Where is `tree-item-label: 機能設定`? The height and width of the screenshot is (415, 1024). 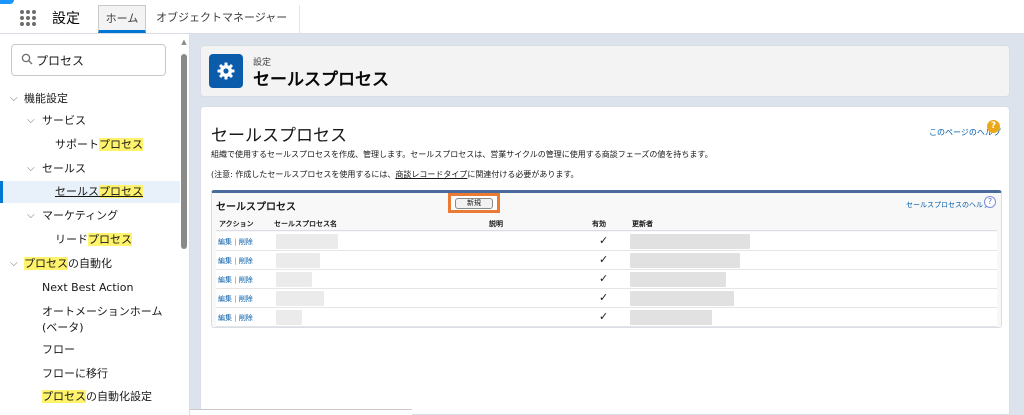
tree-item-label: 機能設定 is located at coordinates (46, 98).